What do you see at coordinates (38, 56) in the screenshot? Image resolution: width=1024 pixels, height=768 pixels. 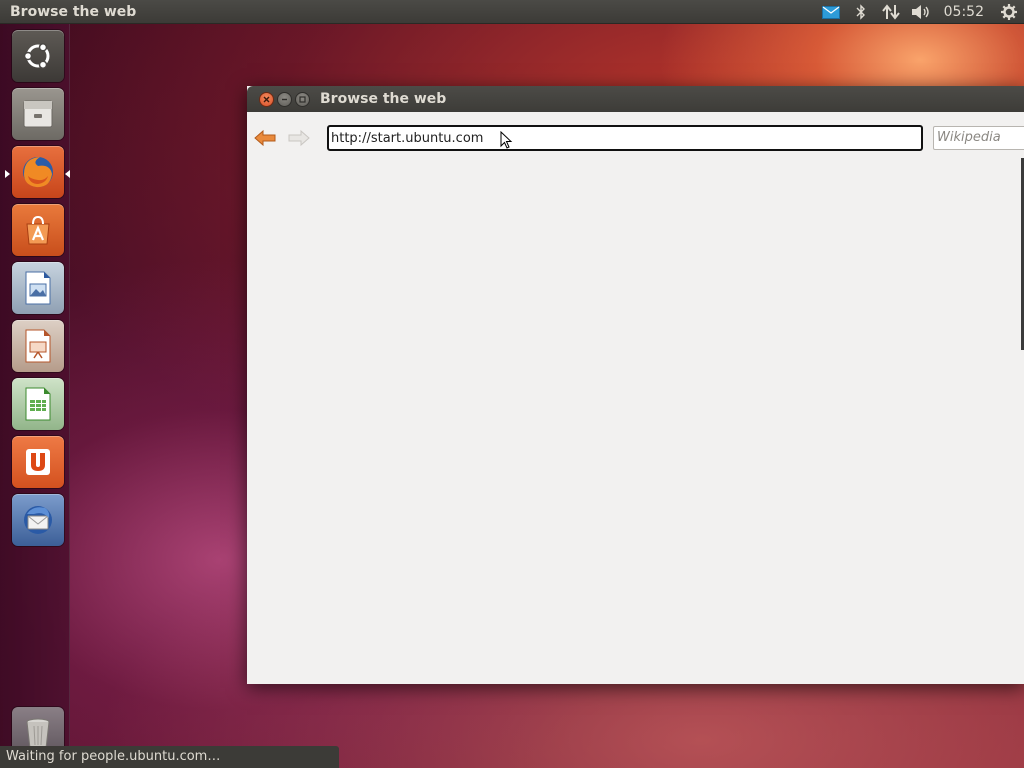 I see `ubuntu-dash-icon` at bounding box center [38, 56].